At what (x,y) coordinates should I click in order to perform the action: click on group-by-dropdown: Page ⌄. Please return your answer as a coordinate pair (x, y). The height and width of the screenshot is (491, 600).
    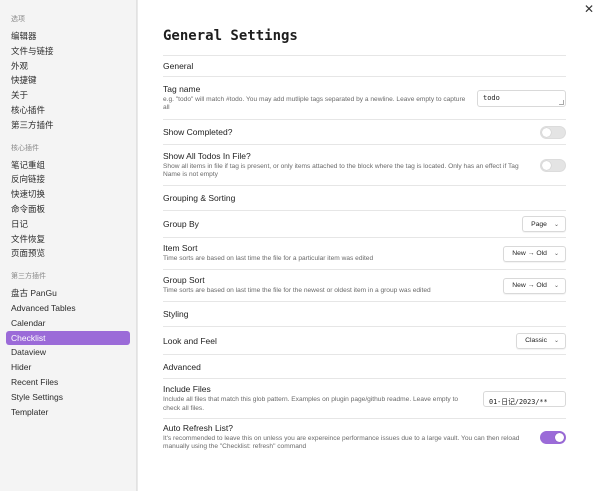
    Looking at the image, I should click on (544, 224).